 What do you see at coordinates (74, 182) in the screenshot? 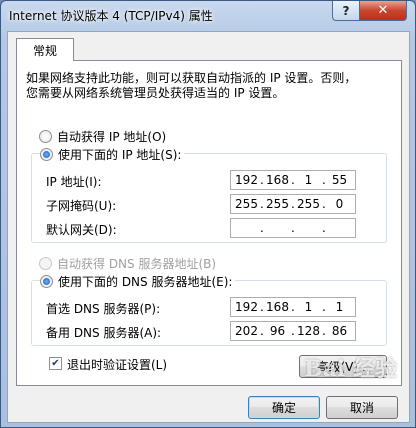
I see `ip-address-label: IP 地址(I):` at bounding box center [74, 182].